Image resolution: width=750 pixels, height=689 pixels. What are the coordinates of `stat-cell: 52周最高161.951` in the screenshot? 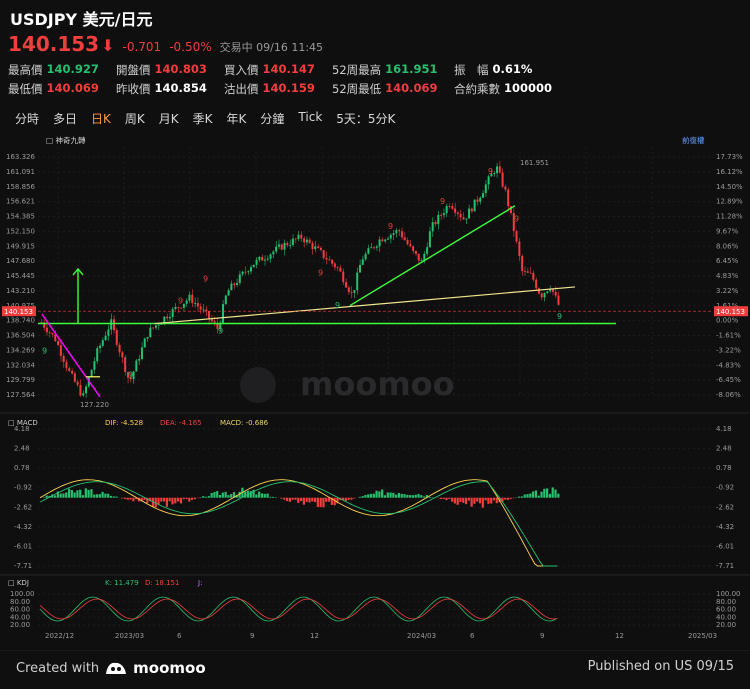 It's located at (393, 70).